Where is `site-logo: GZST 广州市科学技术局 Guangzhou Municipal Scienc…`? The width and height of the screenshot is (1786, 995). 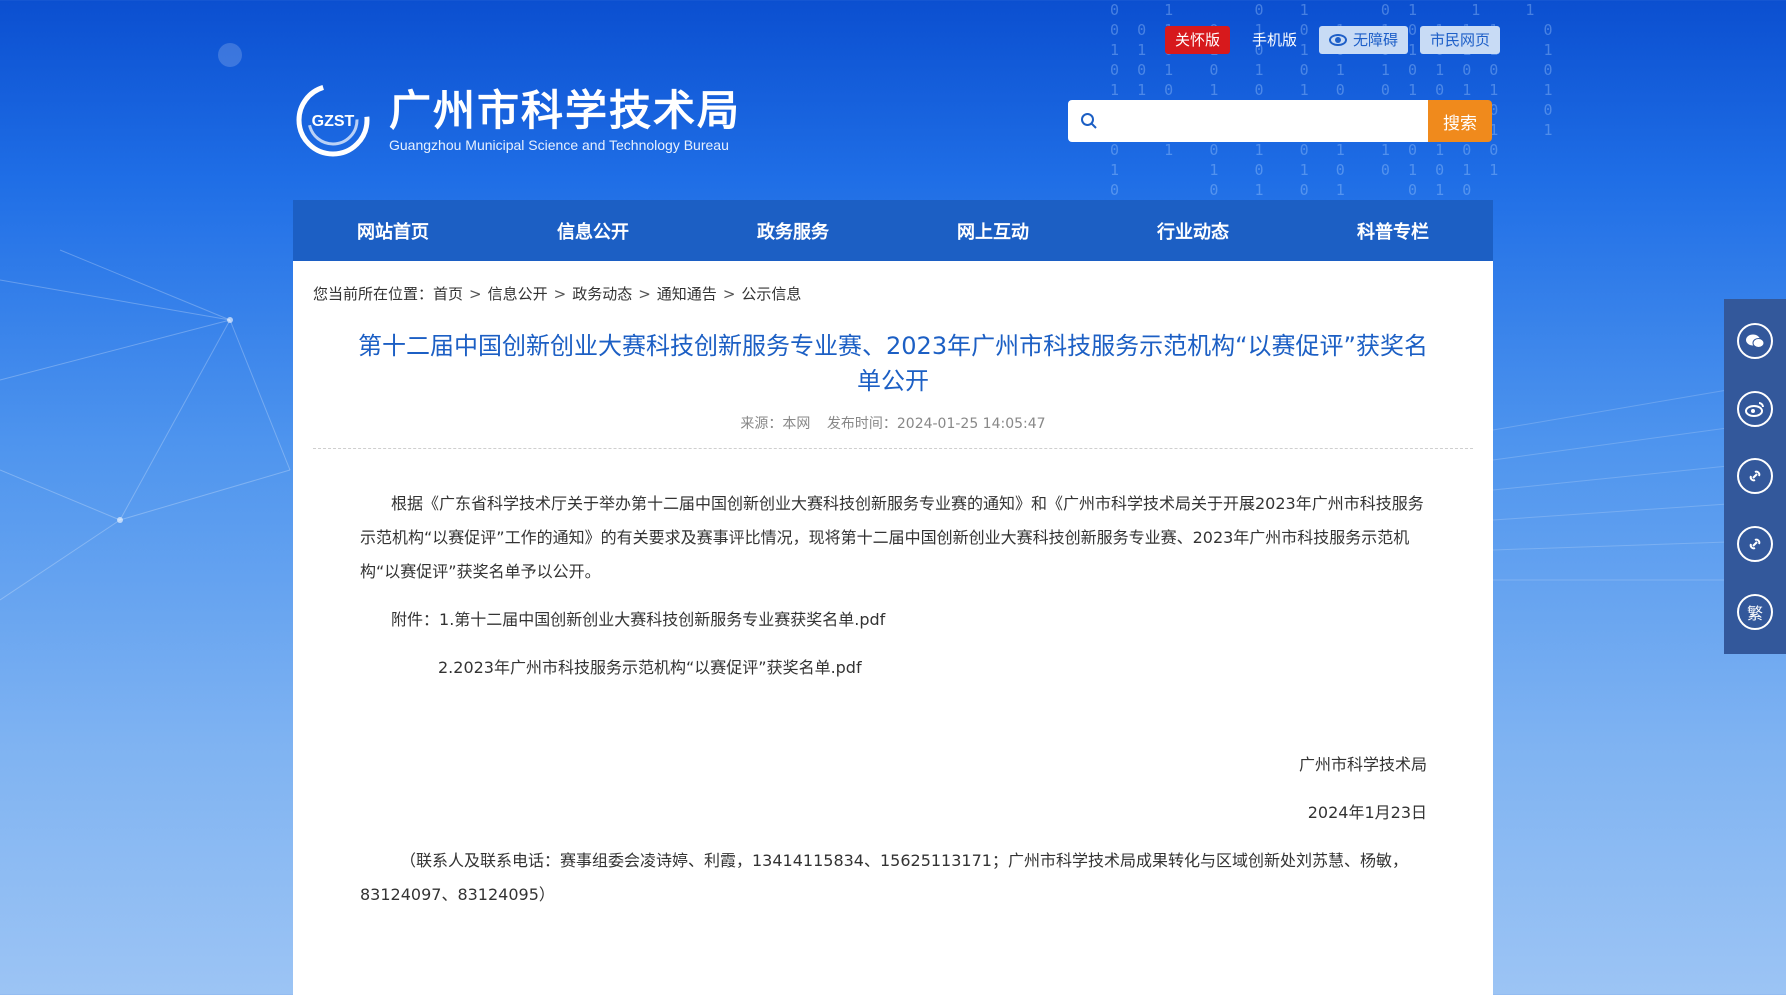 site-logo: GZST 广州市科学技术局 Guangzhou Municipal Scienc… is located at coordinates (517, 120).